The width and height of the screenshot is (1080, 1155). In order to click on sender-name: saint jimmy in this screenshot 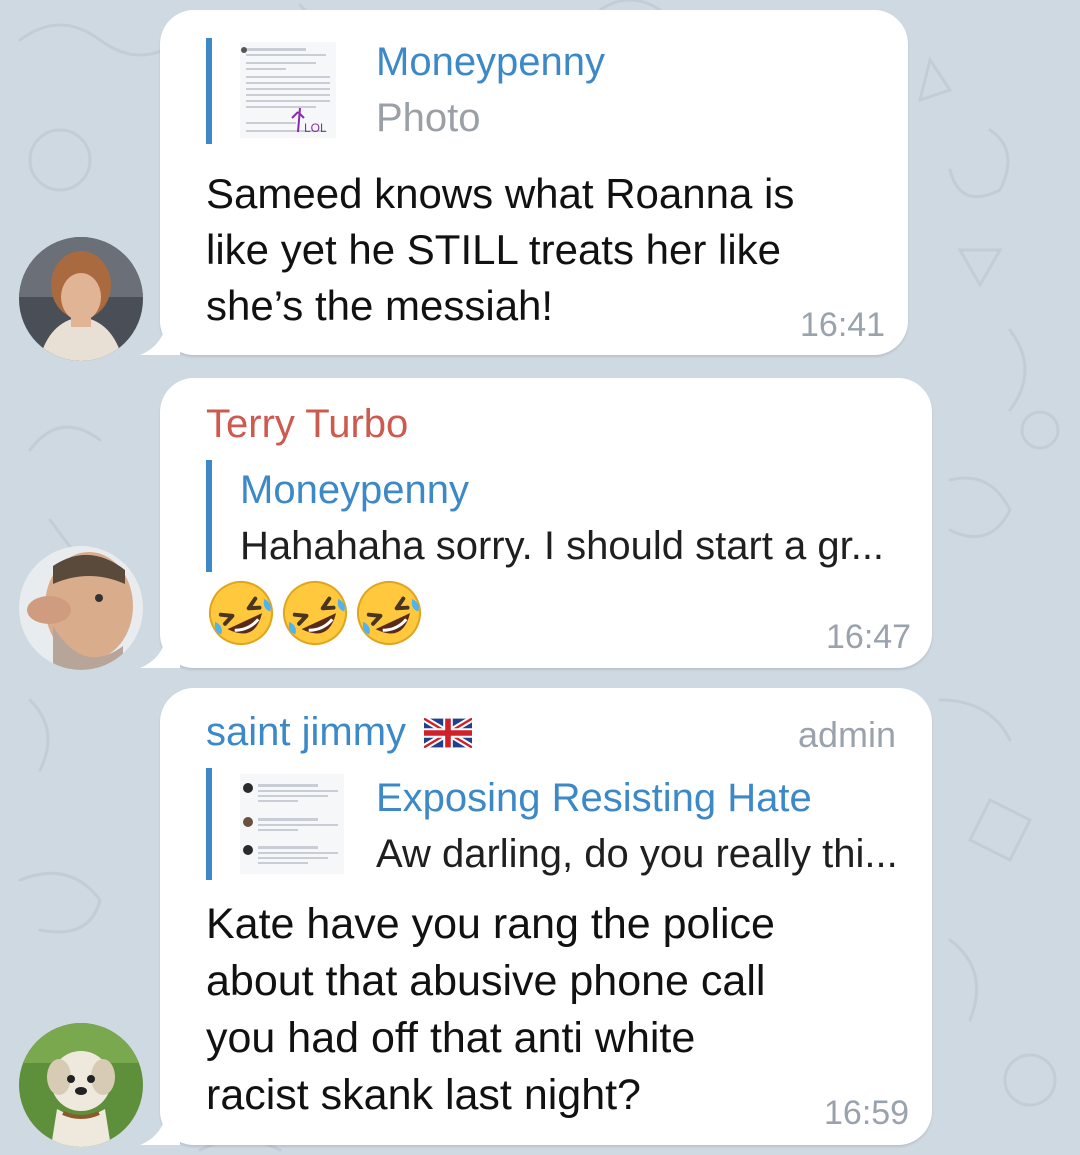, I will do `click(306, 732)`.